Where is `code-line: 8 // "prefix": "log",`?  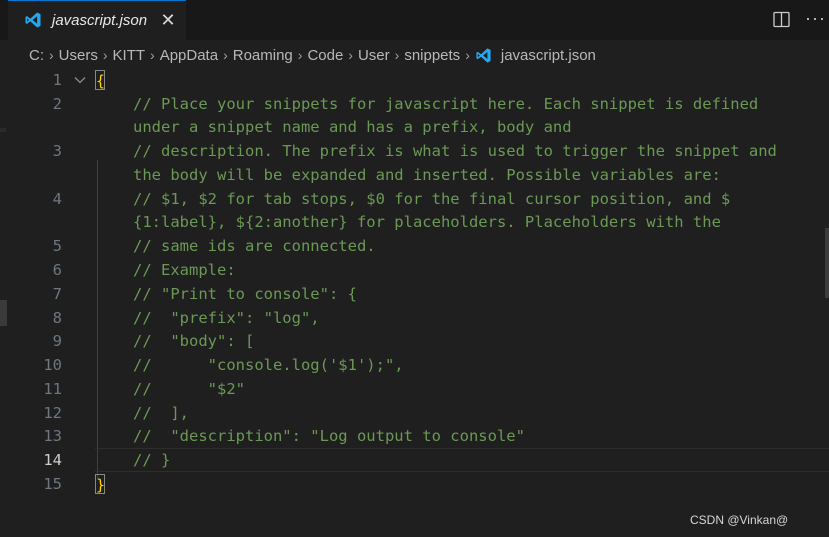
code-line: 8 // "prefix": "log", is located at coordinates (414, 318).